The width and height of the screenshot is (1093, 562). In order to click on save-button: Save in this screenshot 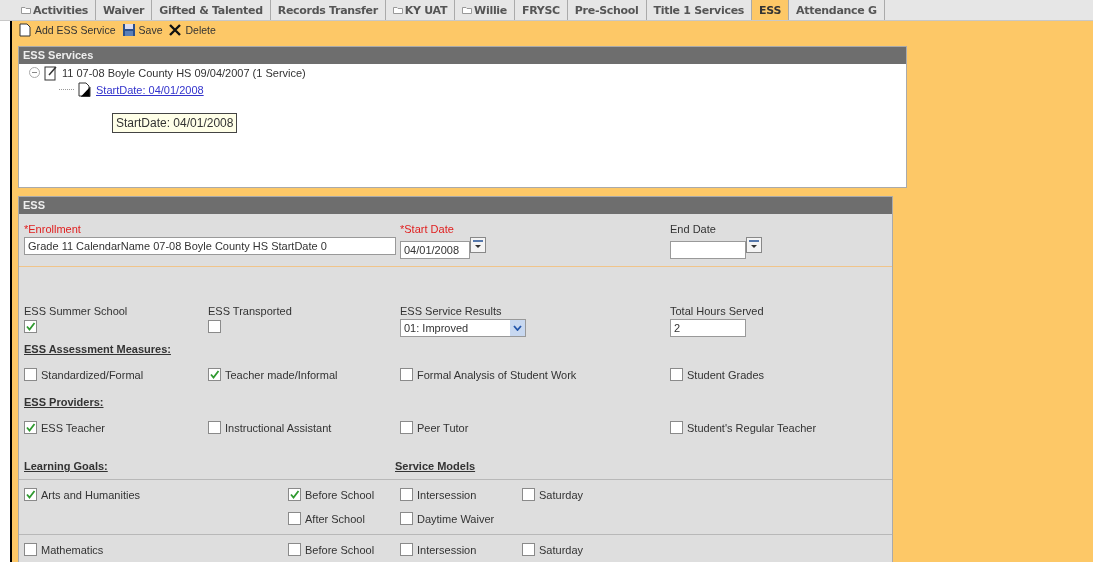, I will do `click(142, 30)`.